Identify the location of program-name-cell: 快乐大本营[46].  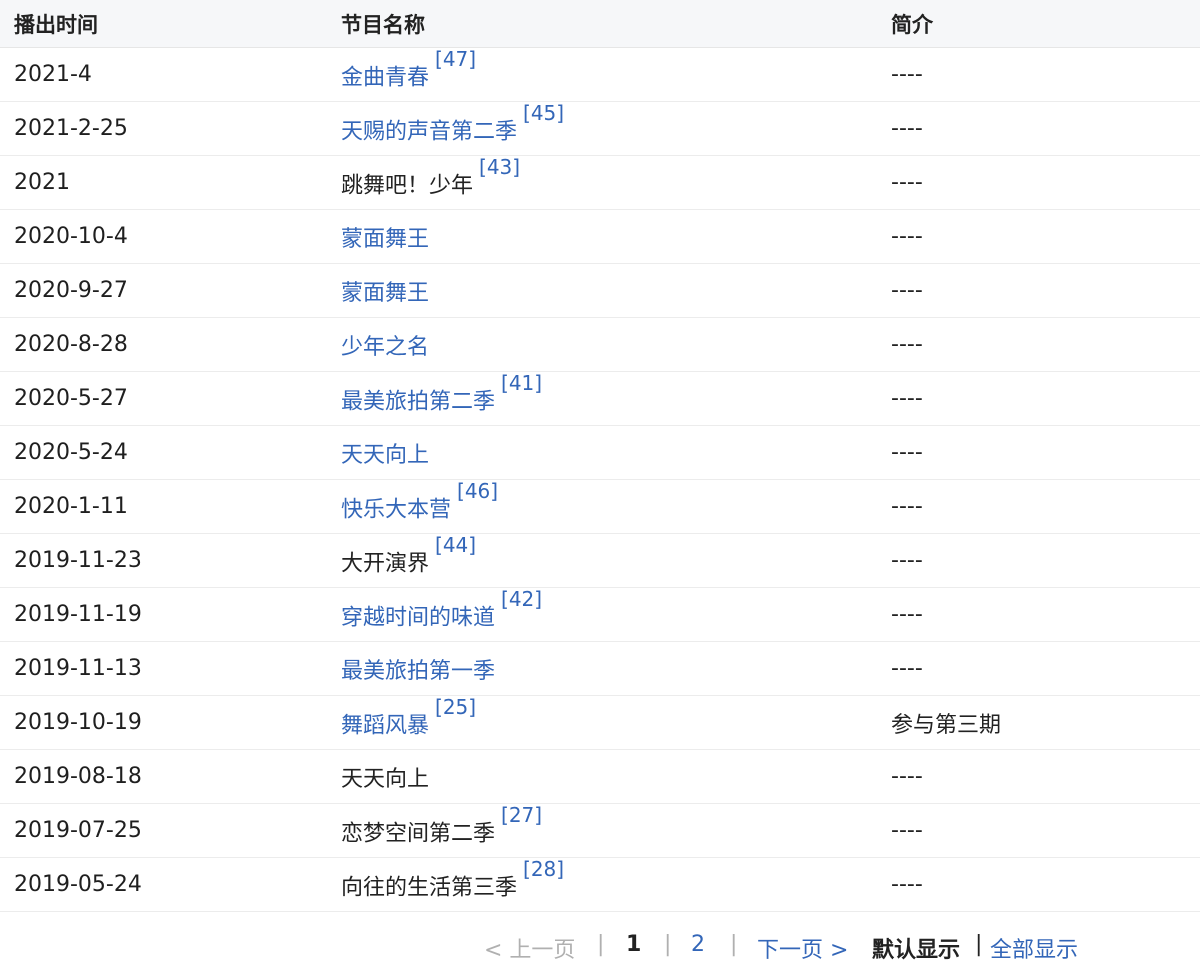
(602, 506).